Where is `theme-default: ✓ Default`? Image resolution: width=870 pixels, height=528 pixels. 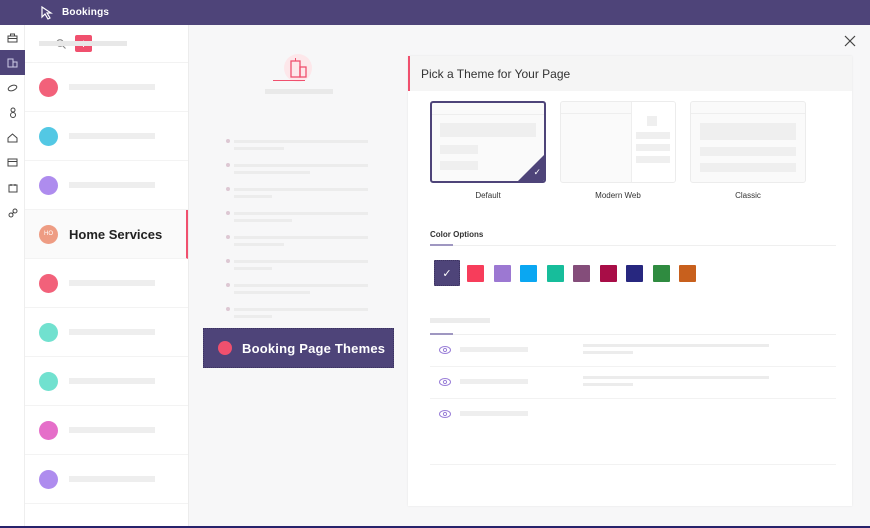 theme-default: ✓ Default is located at coordinates (488, 150).